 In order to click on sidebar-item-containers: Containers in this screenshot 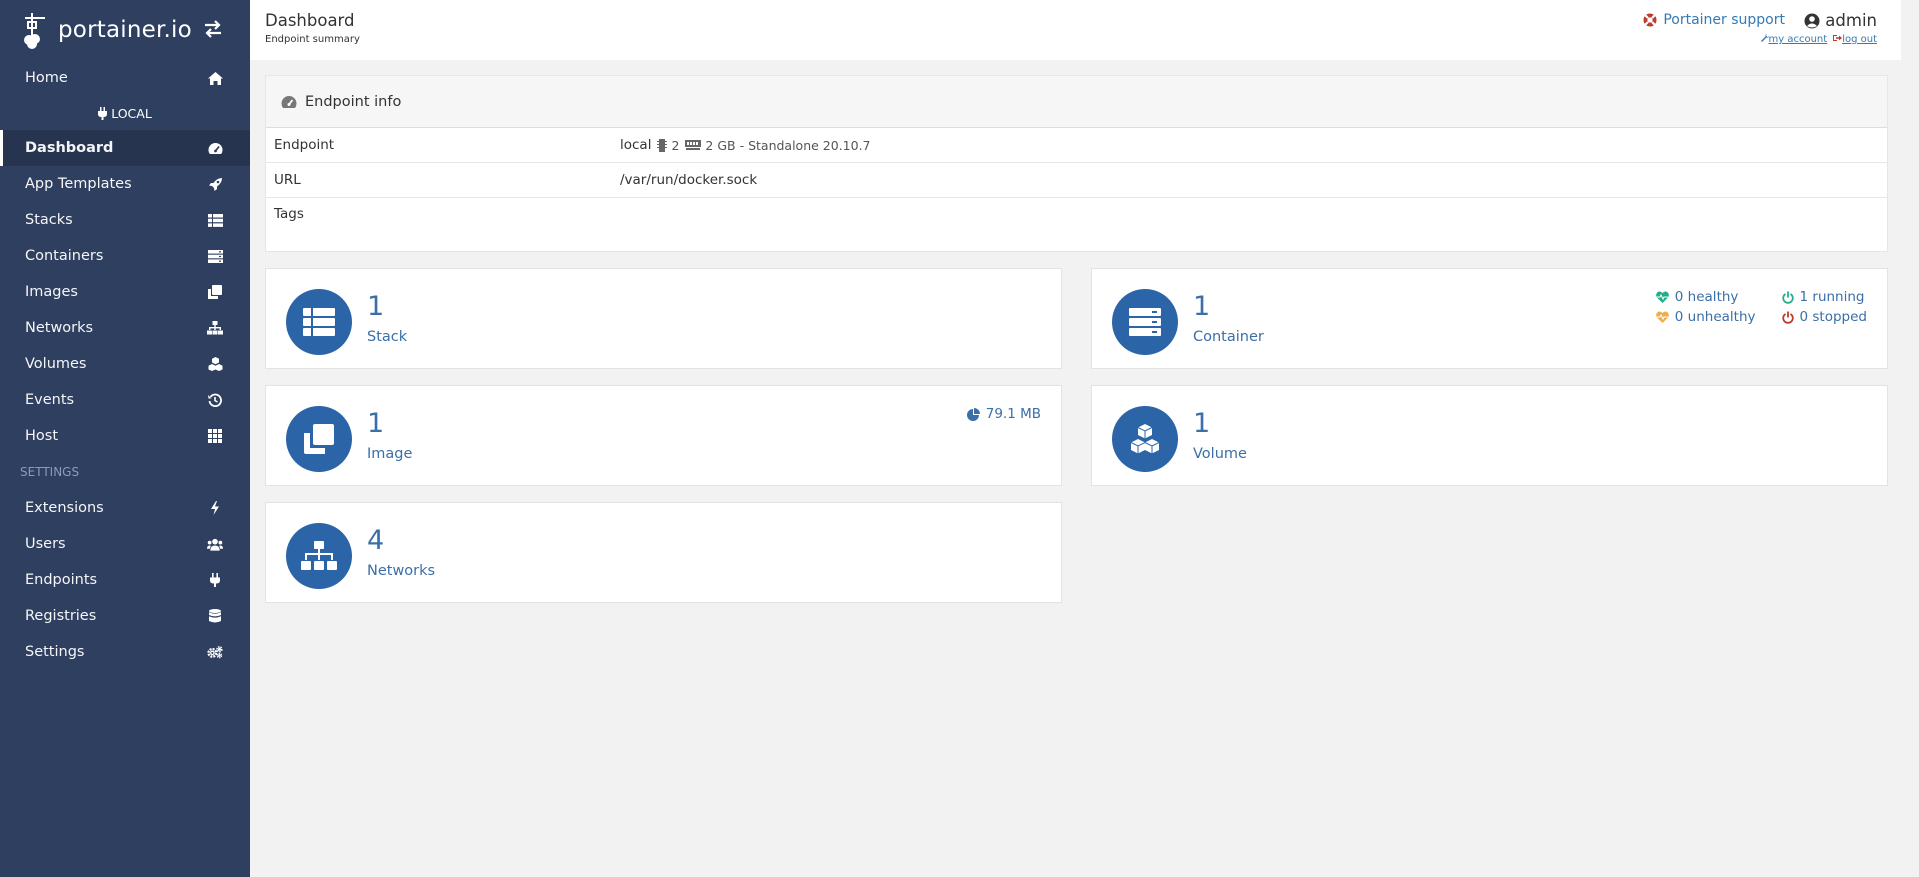, I will do `click(125, 256)`.